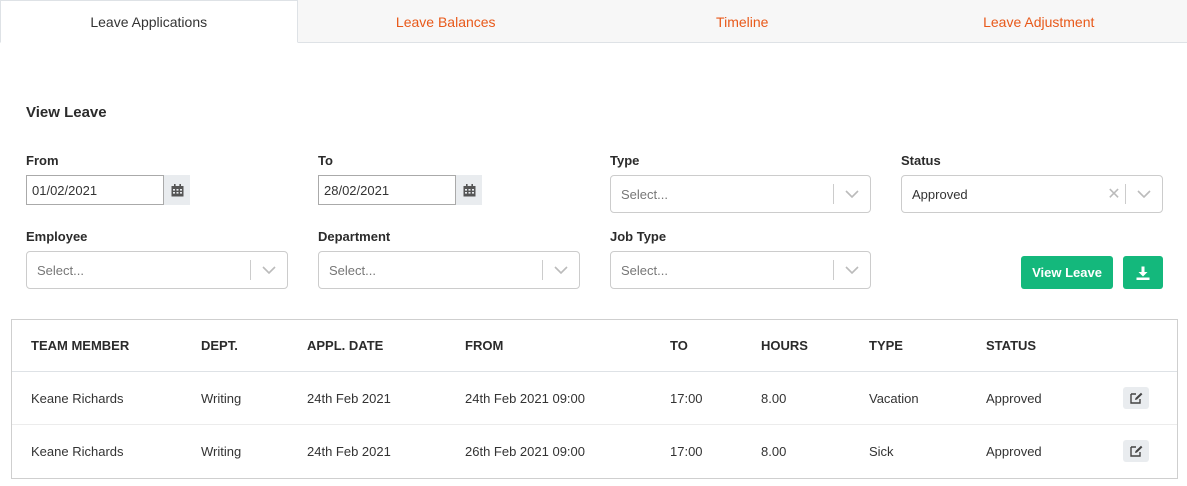 This screenshot has height=486, width=1187. What do you see at coordinates (625, 160) in the screenshot?
I see `type-label: Type` at bounding box center [625, 160].